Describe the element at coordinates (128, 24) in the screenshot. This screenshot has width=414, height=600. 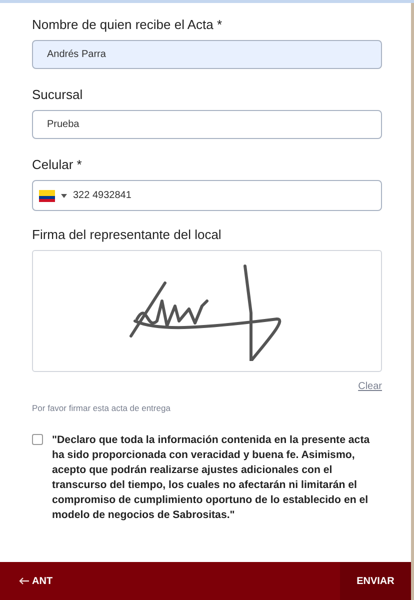
I see `field-label: Nombre de quien recibe el Acta *` at that location.